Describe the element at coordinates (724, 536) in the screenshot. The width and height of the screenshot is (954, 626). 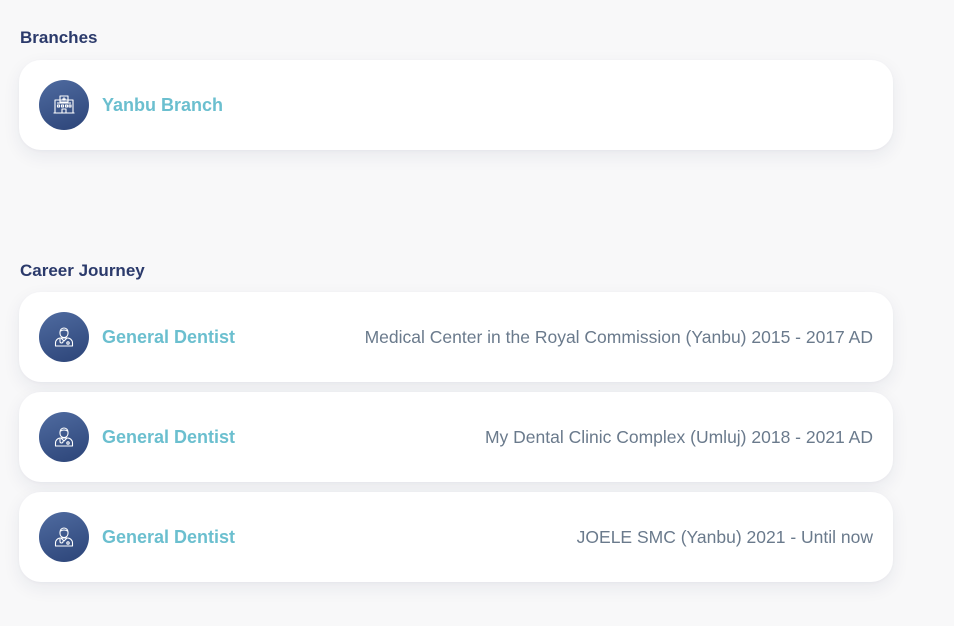
I see `career-detail: JOELE SMC (Yanbu) 2021 - Until now` at that location.